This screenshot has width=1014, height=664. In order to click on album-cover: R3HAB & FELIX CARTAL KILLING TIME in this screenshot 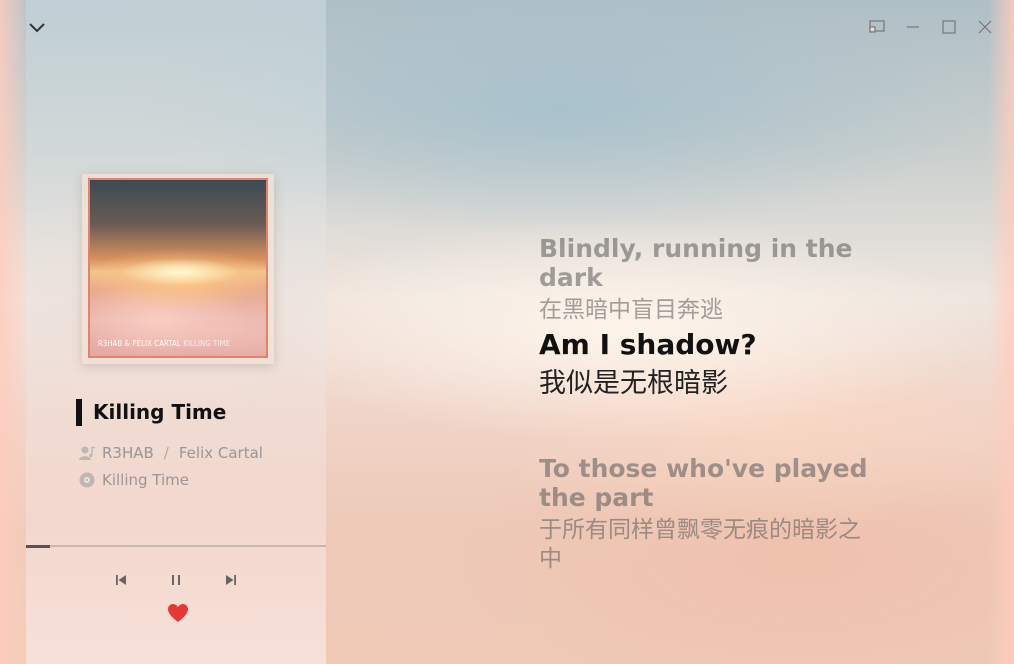, I will do `click(178, 268)`.